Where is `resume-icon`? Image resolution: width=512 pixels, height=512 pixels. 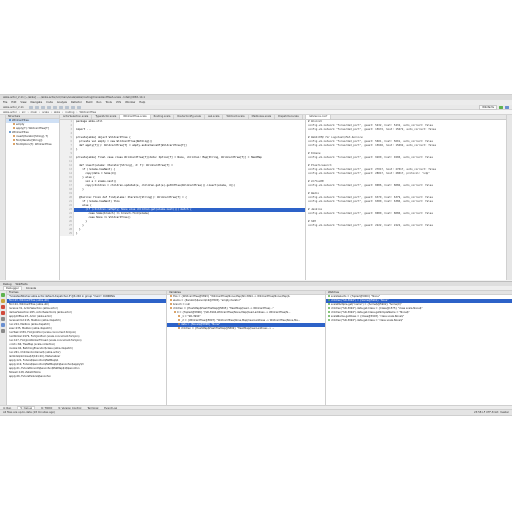
resume-icon is located at coordinates (3, 295).